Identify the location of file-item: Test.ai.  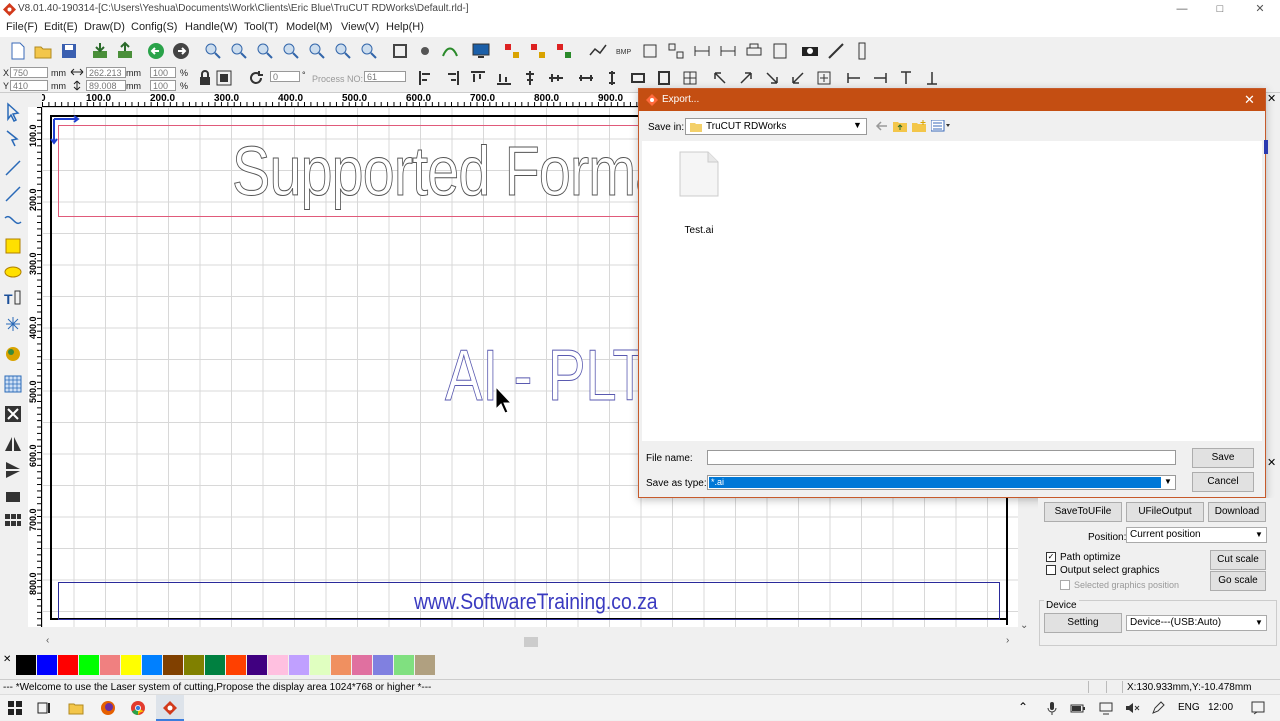
(699, 193).